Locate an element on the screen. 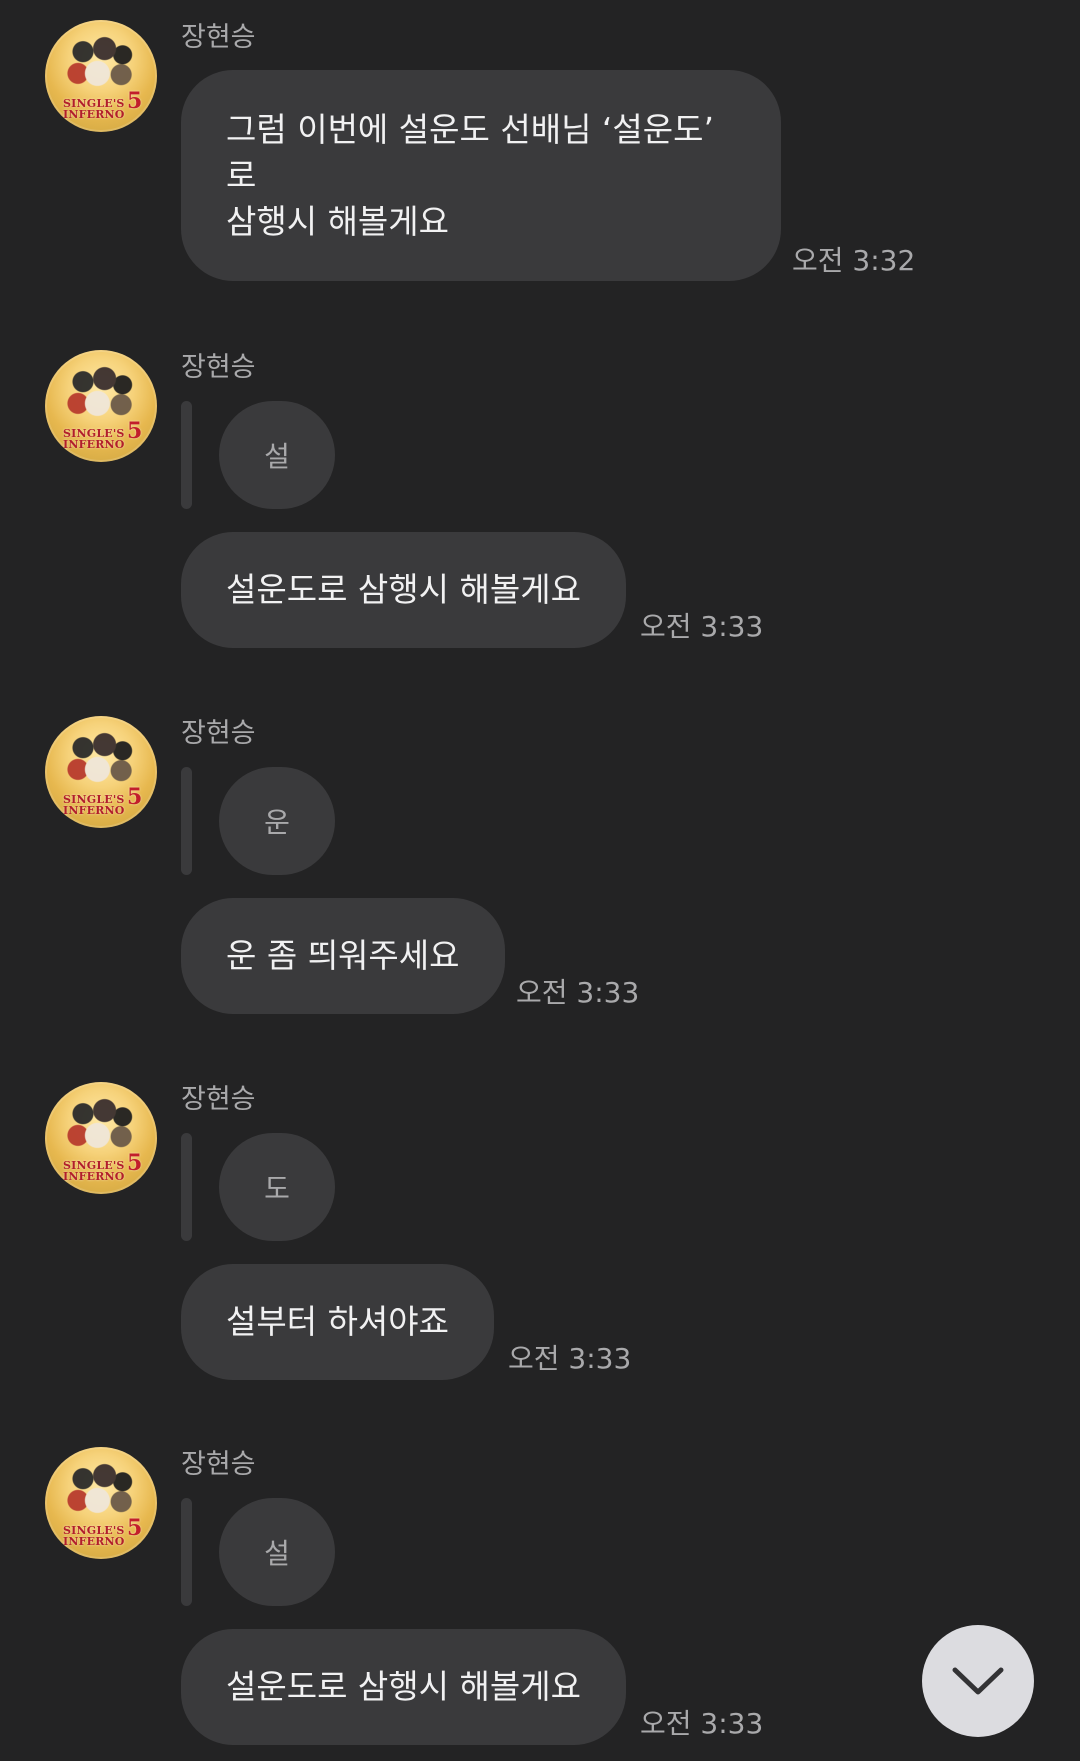 Image resolution: width=1080 pixels, height=1761 pixels. message-text-line: 삼행시 해볼게요 is located at coordinates (338, 221).